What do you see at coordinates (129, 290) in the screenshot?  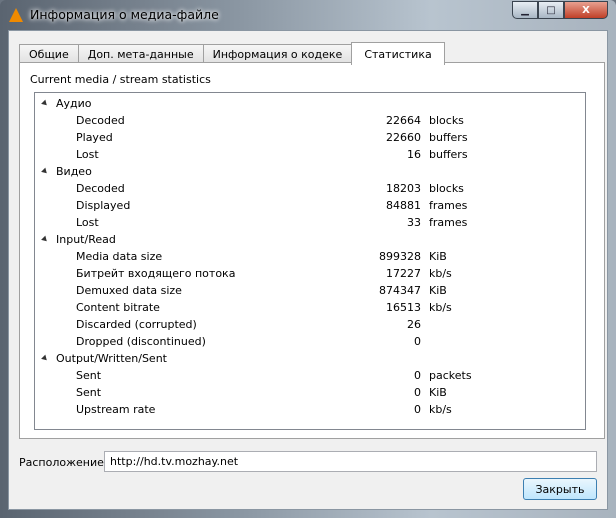 I see `stat-label: Demuxed data size` at bounding box center [129, 290].